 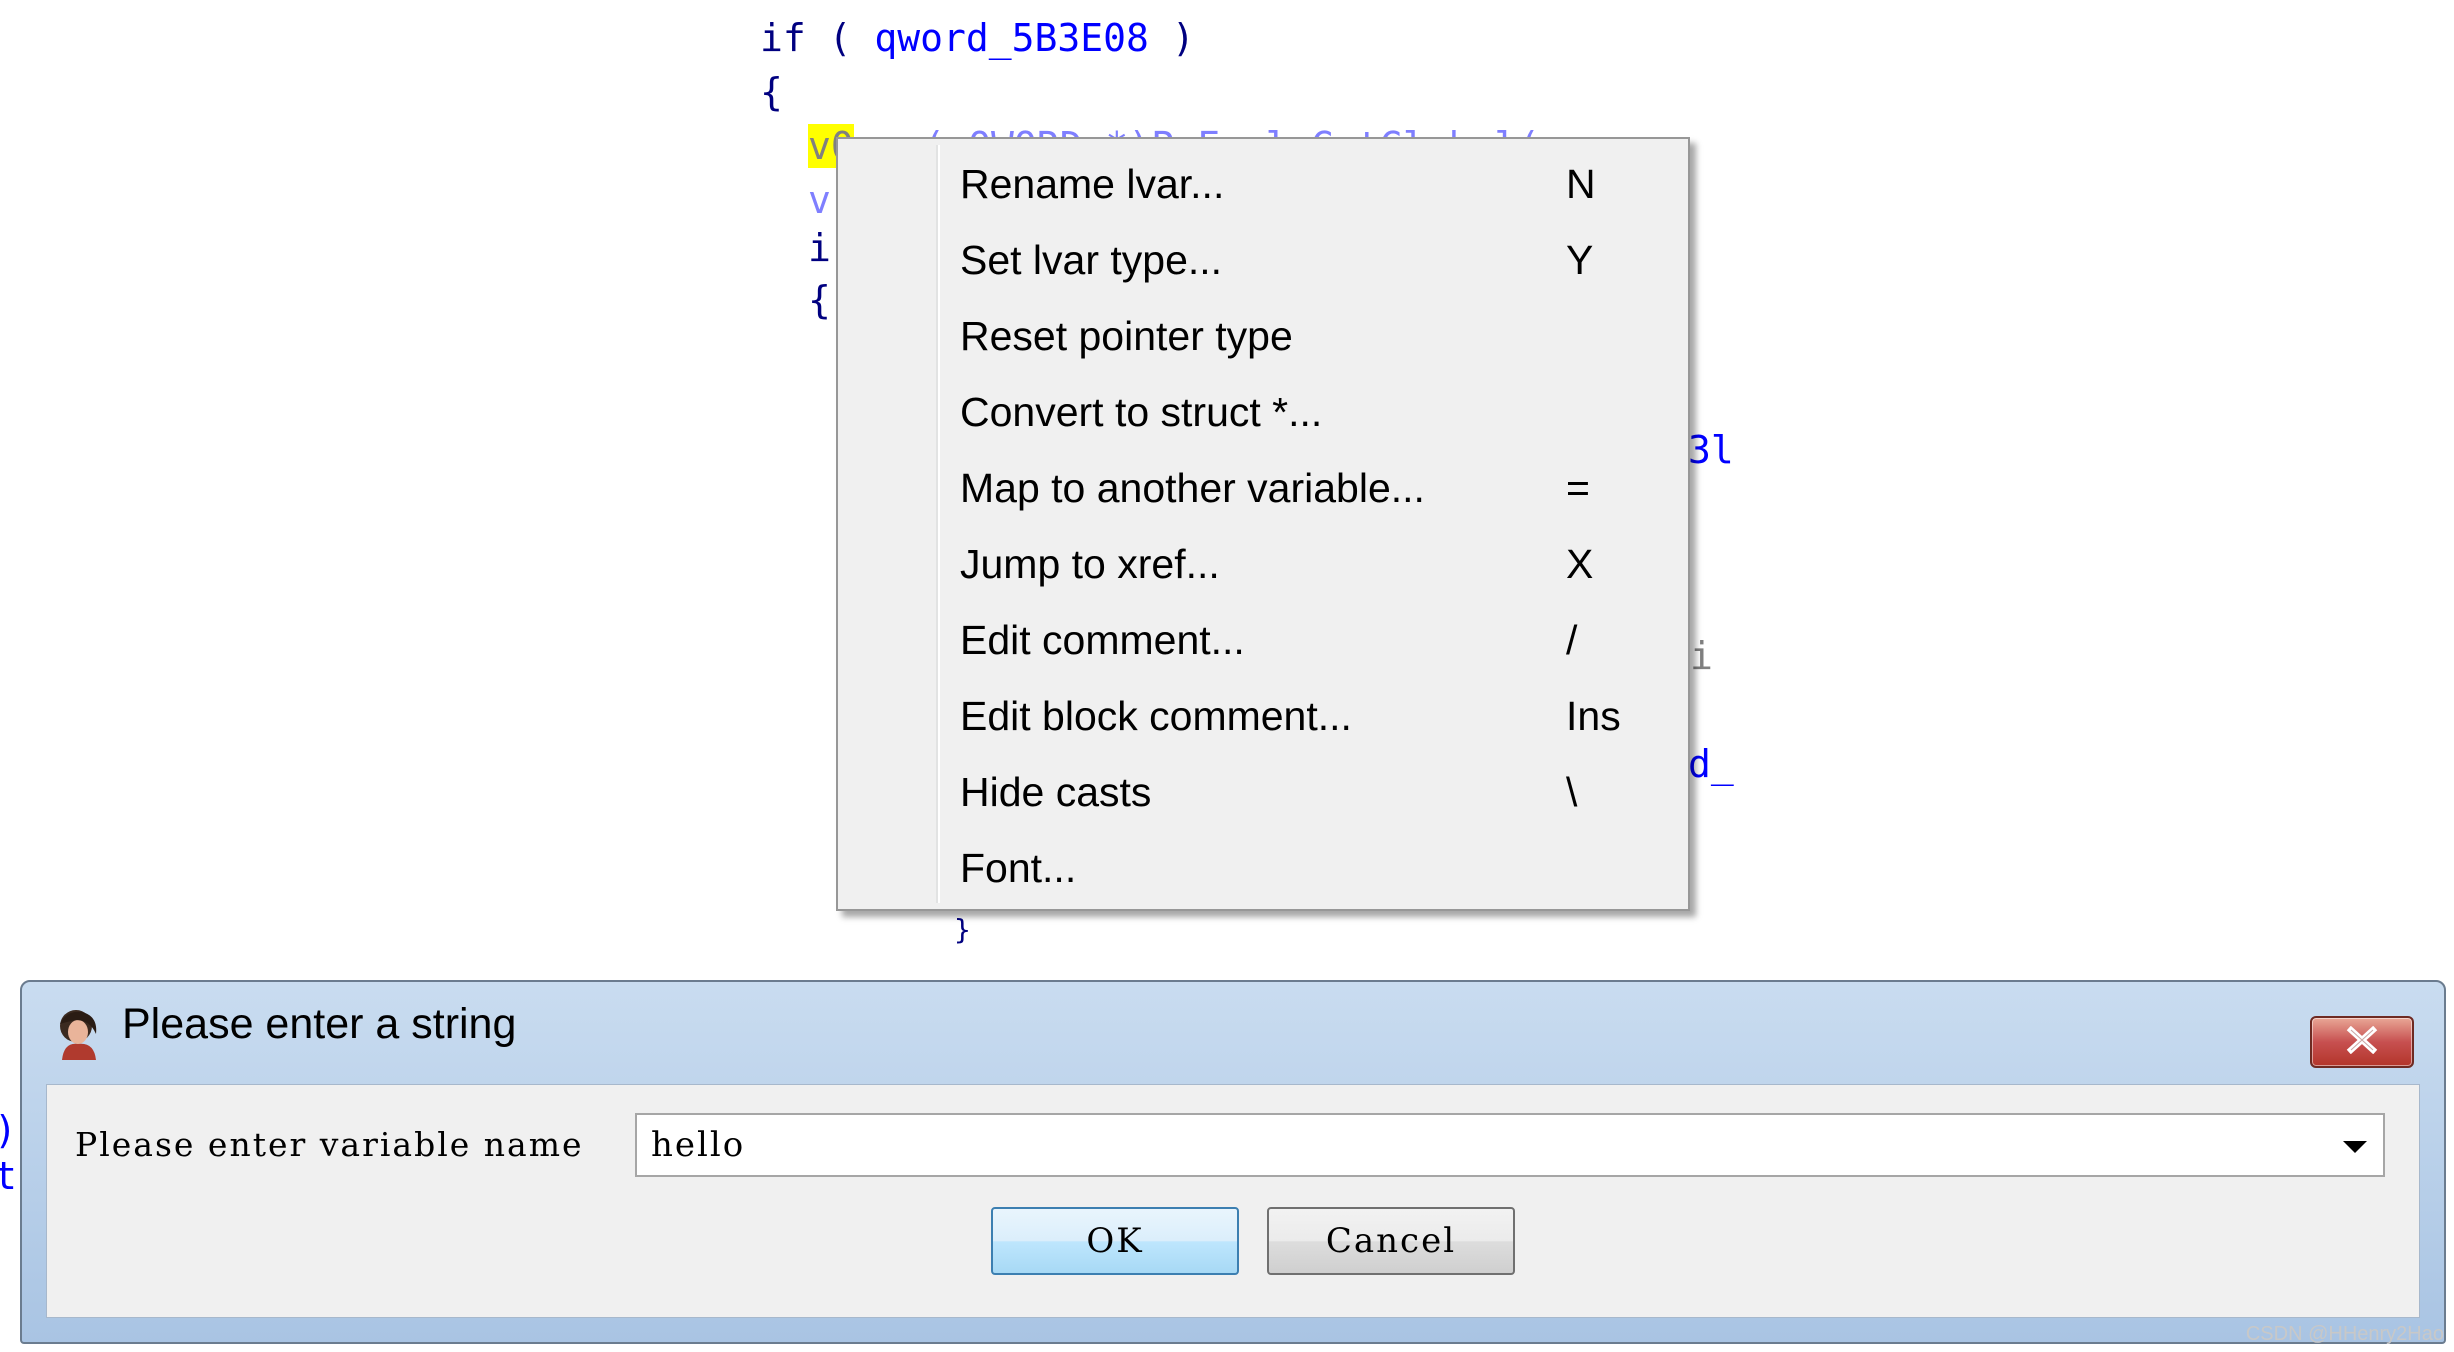 I want to click on code-line-5: i, so click(x=819, y=248).